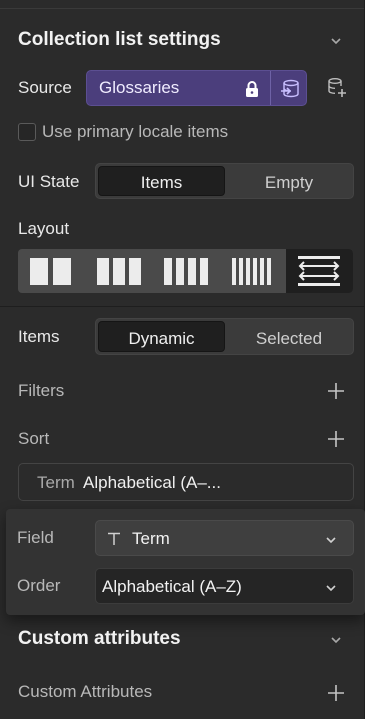 The width and height of the screenshot is (365, 719). Describe the element at coordinates (44, 228) in the screenshot. I see `layout-label: Layout` at that location.